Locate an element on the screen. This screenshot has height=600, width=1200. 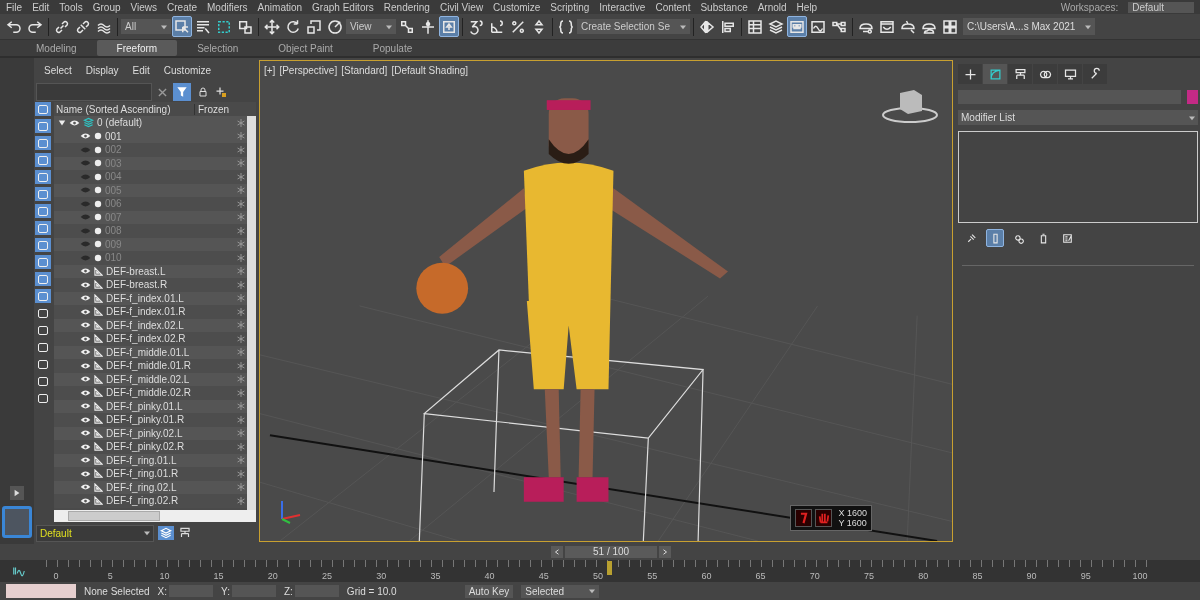
current-frame-marker is located at coordinates (609, 568).